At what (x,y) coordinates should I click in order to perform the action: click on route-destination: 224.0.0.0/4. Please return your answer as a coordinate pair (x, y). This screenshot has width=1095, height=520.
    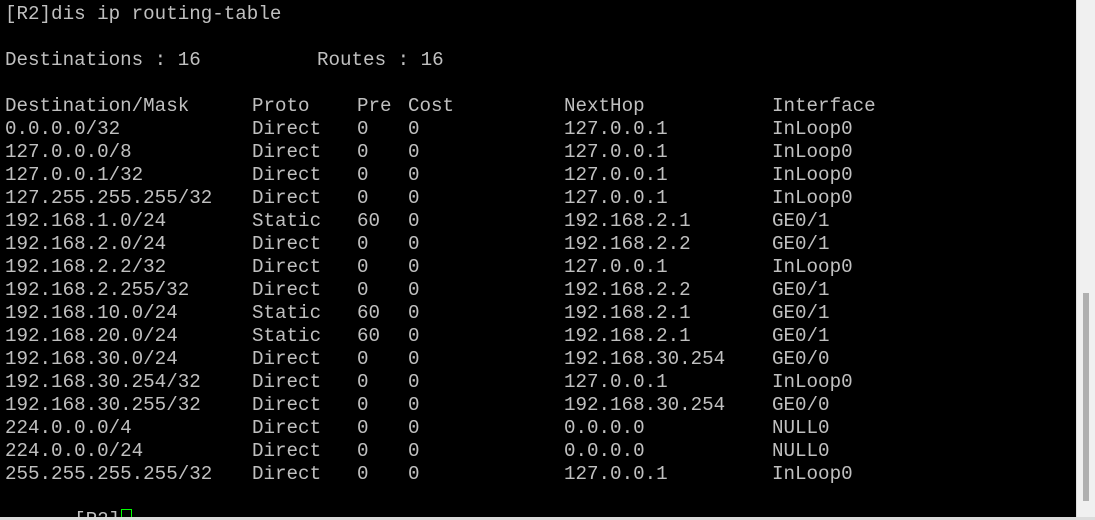
    Looking at the image, I should click on (68, 428).